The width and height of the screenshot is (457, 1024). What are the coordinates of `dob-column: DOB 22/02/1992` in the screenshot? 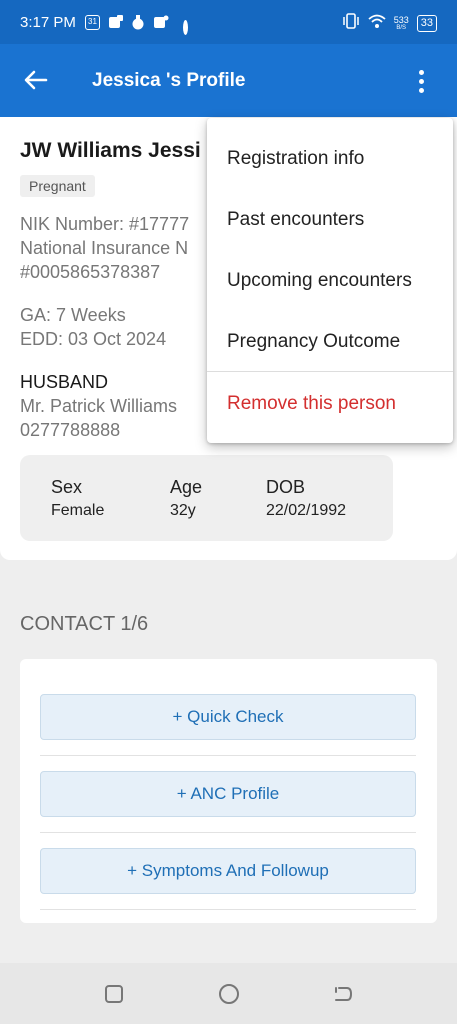 It's located at (306, 498).